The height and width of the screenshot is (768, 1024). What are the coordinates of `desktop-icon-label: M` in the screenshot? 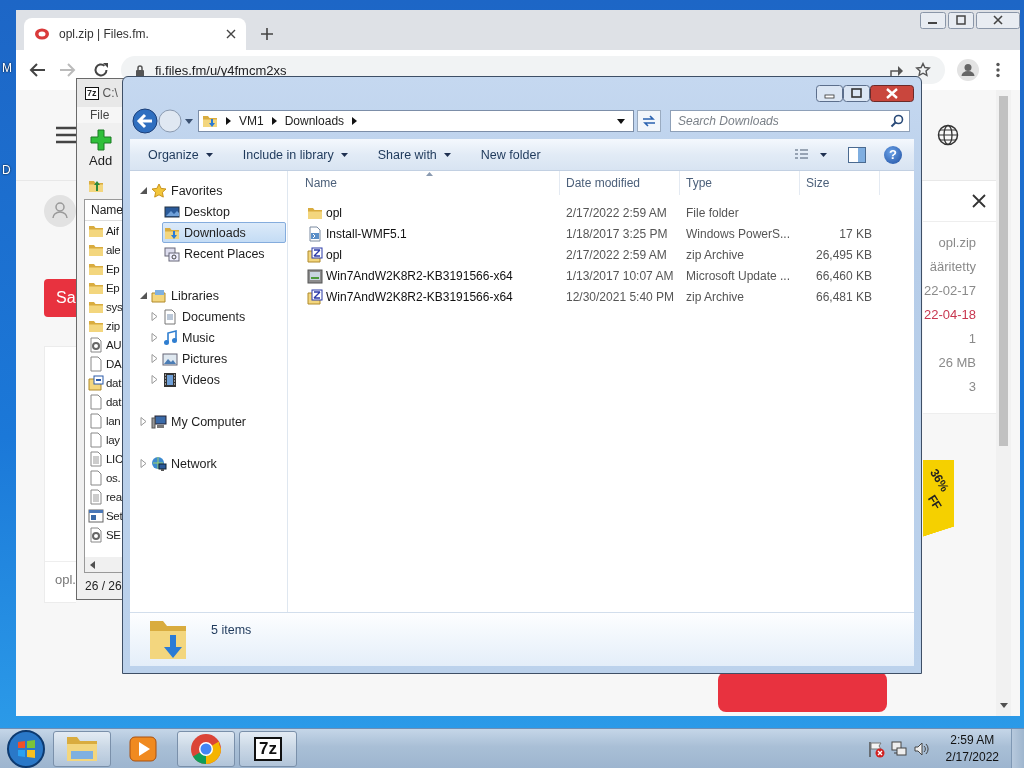 It's located at (7, 68).